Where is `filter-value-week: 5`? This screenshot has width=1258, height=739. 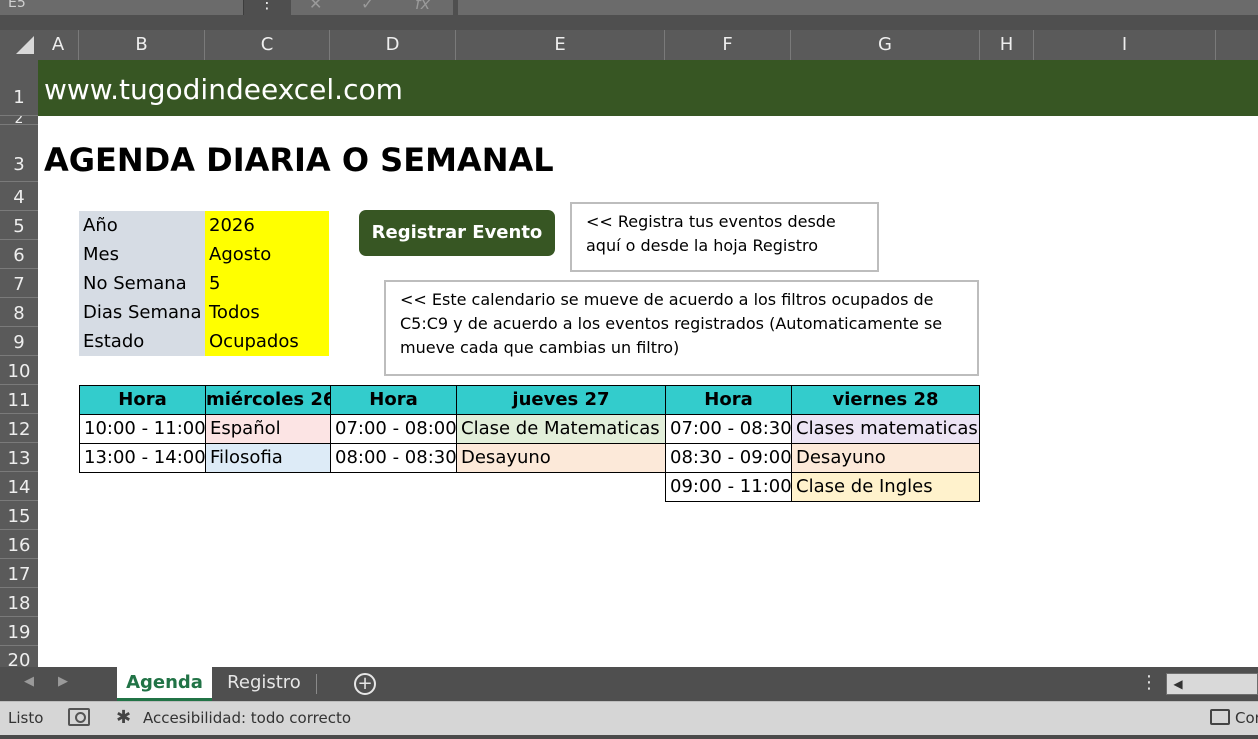 filter-value-week: 5 is located at coordinates (267, 283).